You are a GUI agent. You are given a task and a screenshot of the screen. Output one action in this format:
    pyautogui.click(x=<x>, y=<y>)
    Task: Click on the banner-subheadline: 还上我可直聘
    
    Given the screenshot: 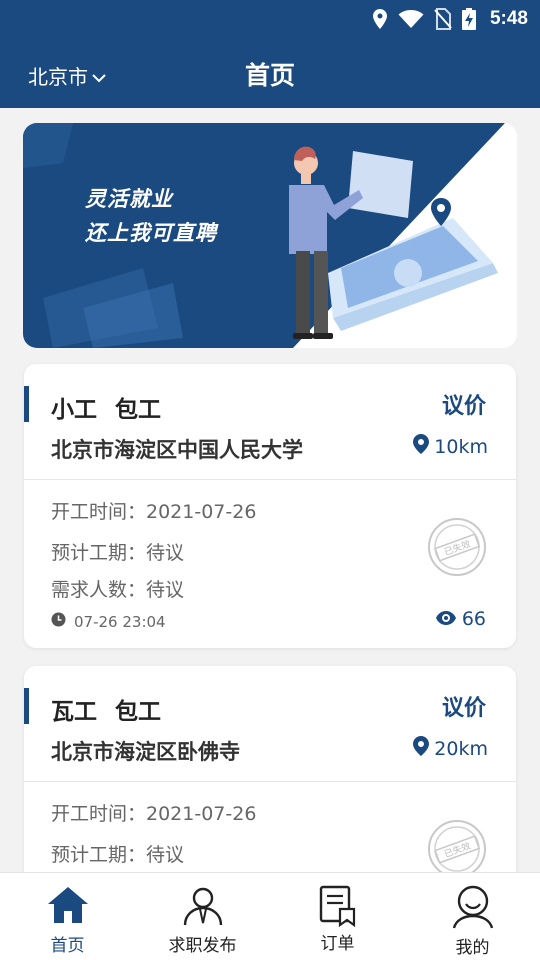 What is the action you would take?
    pyautogui.click(x=151, y=233)
    